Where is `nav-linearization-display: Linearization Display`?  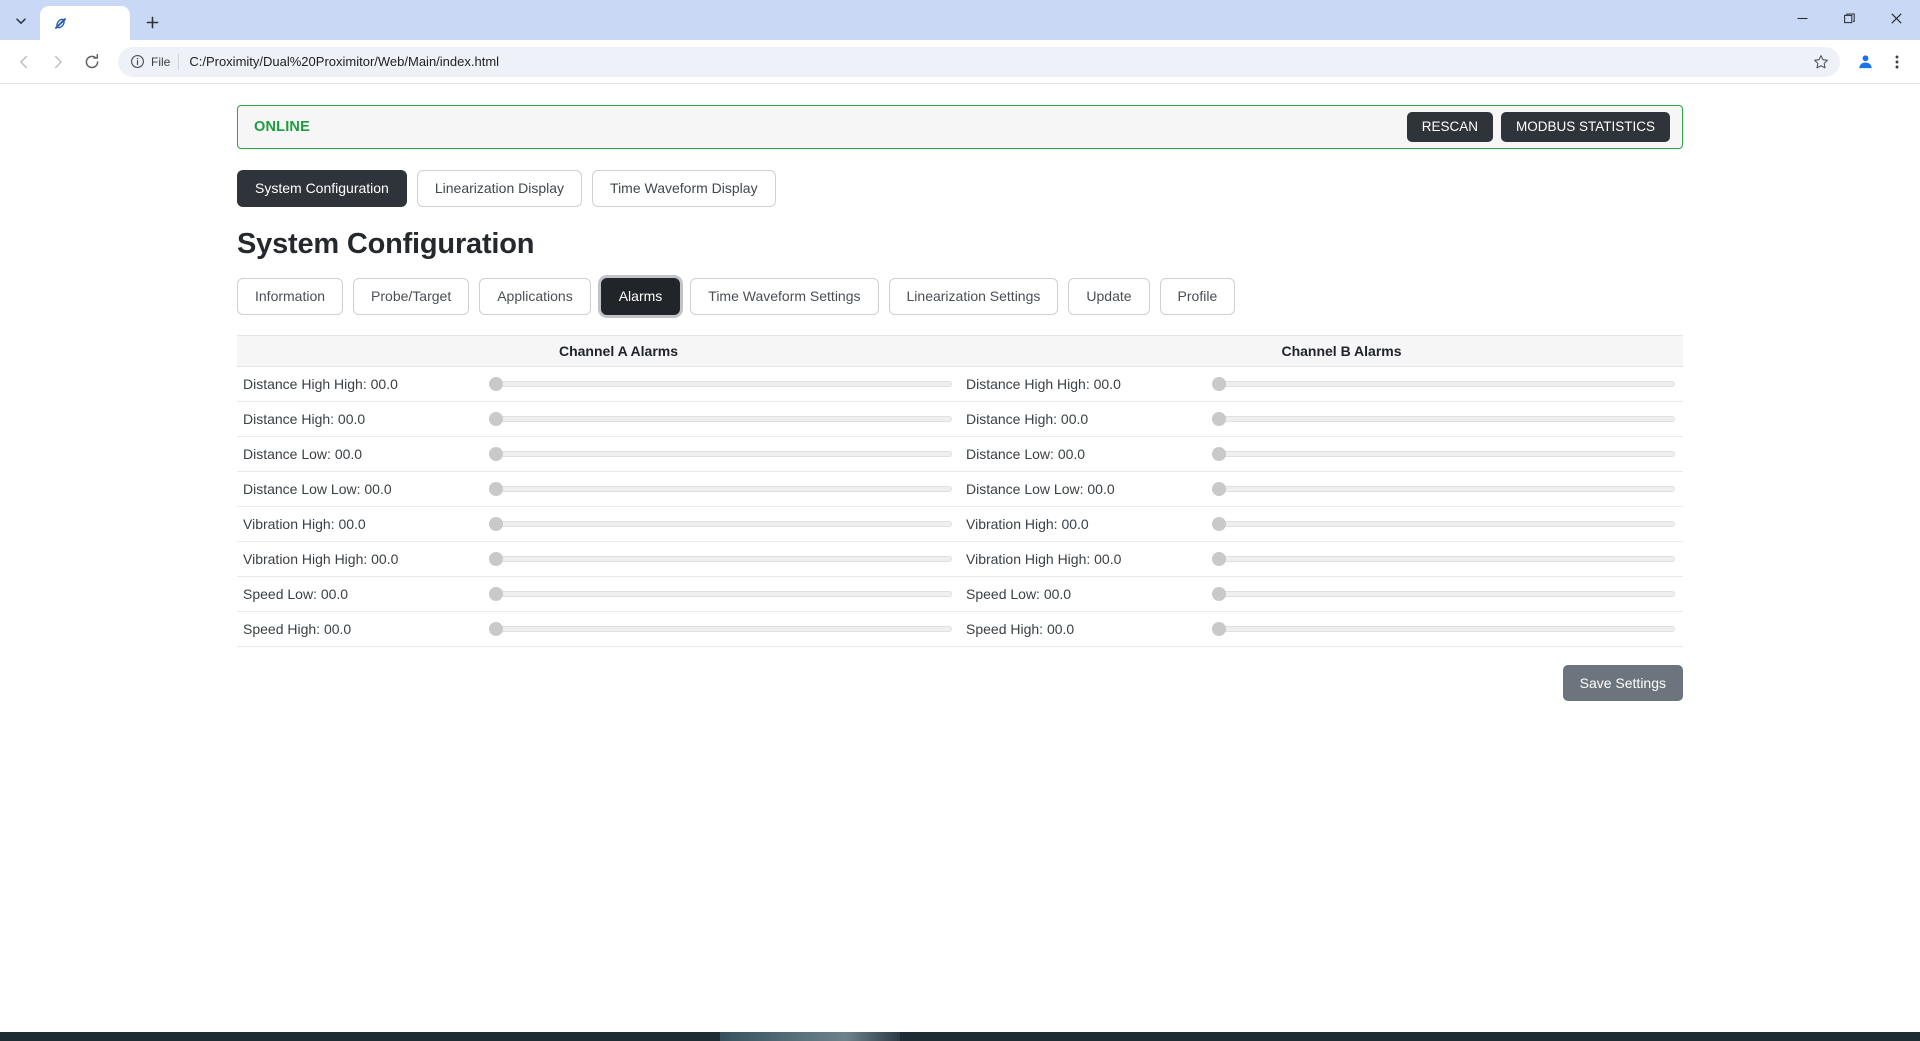 nav-linearization-display: Linearization Display is located at coordinates (499, 188).